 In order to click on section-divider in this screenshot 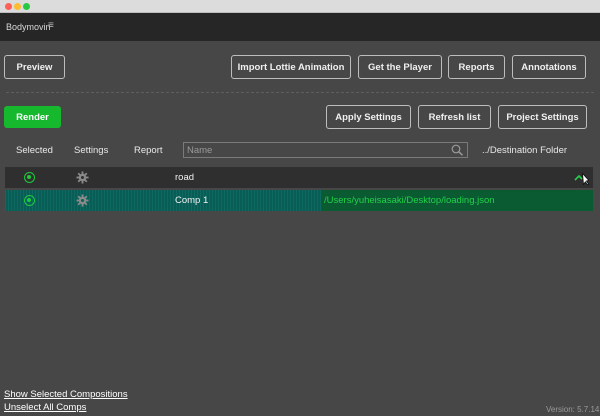, I will do `click(300, 92)`.